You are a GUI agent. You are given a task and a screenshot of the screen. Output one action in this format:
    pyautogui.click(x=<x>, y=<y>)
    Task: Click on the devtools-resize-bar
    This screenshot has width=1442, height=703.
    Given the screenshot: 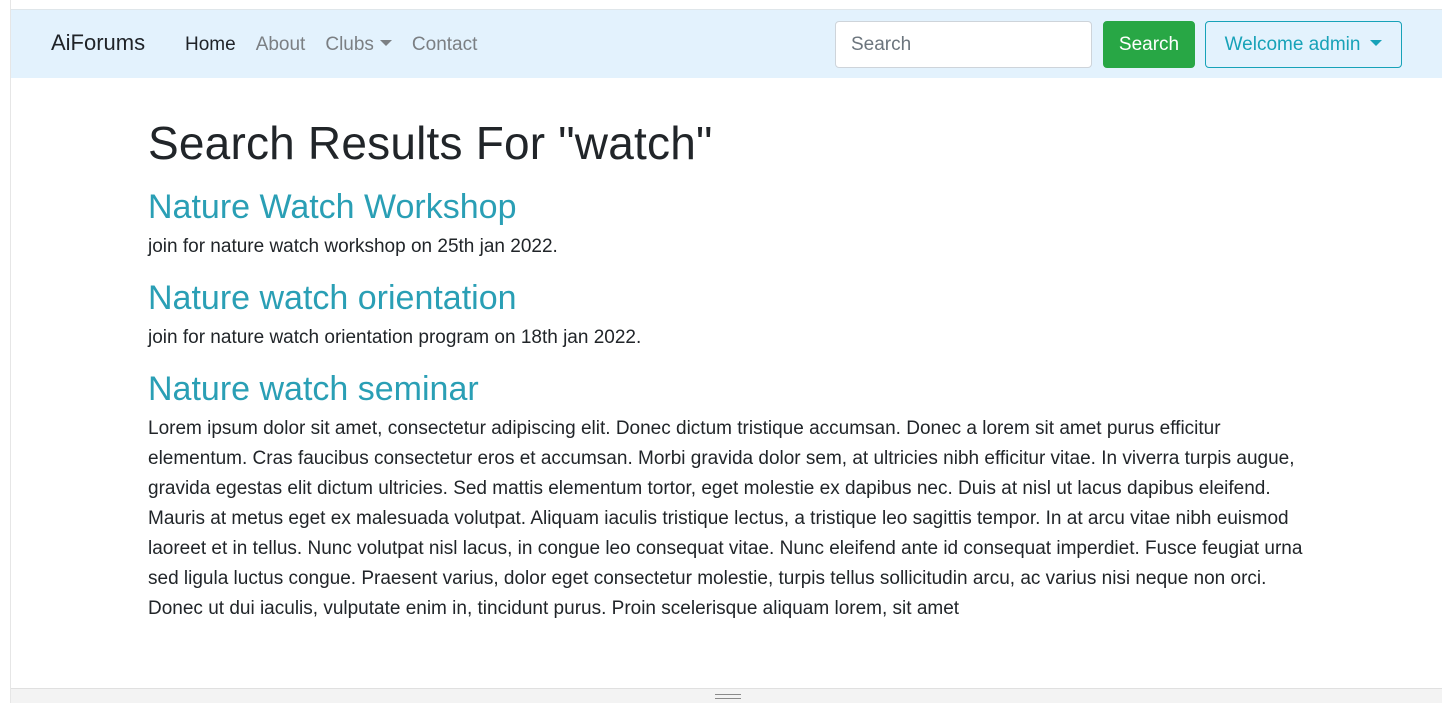 What is the action you would take?
    pyautogui.click(x=726, y=695)
    